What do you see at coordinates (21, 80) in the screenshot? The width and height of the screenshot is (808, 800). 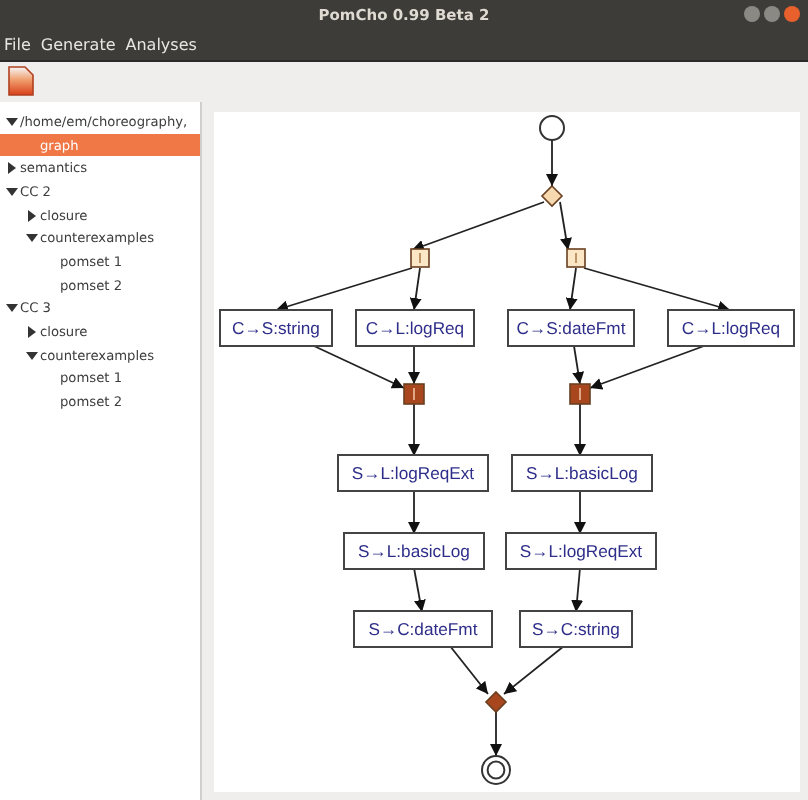 I see `document-icon` at bounding box center [21, 80].